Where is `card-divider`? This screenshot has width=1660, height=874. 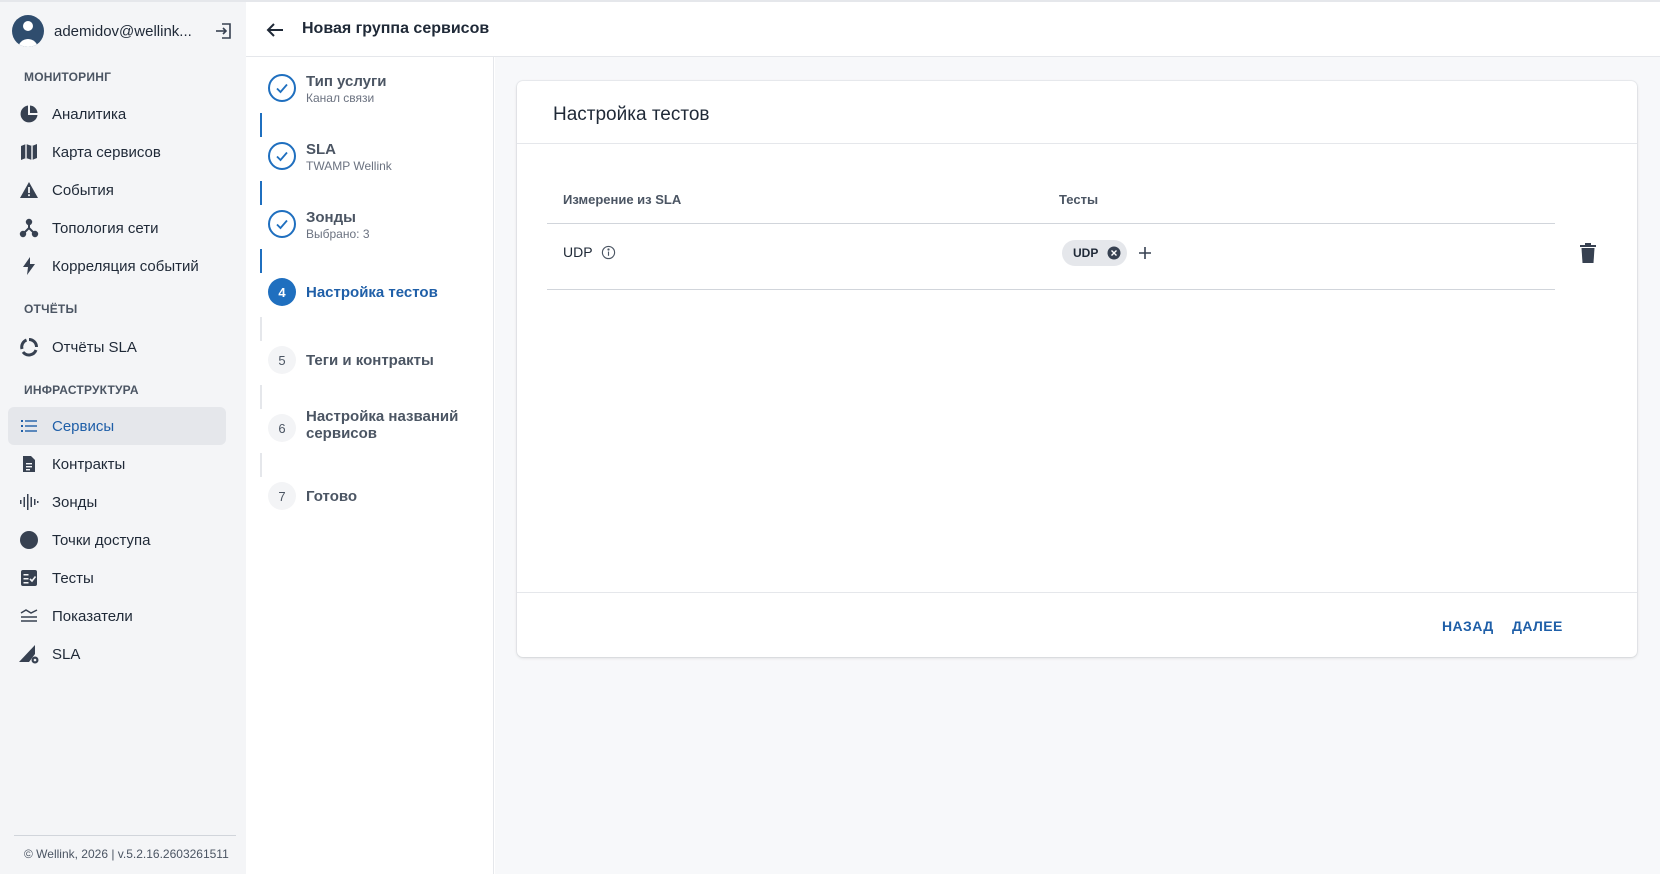 card-divider is located at coordinates (1077, 143).